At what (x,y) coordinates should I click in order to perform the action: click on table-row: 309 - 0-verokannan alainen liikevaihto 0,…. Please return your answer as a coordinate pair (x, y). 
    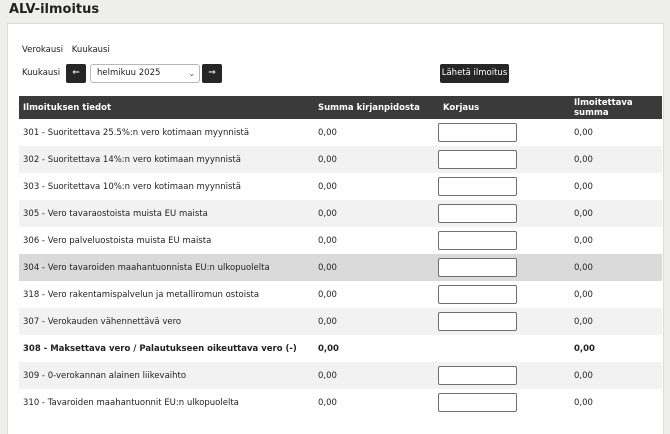
    Looking at the image, I should click on (340, 375).